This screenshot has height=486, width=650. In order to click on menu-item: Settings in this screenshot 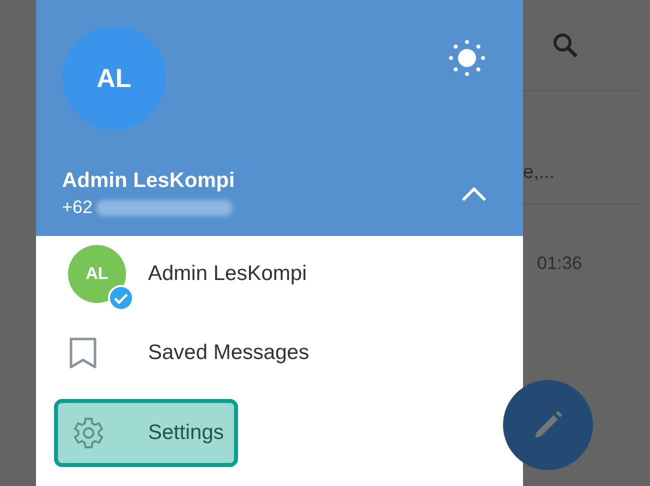, I will do `click(146, 433)`.